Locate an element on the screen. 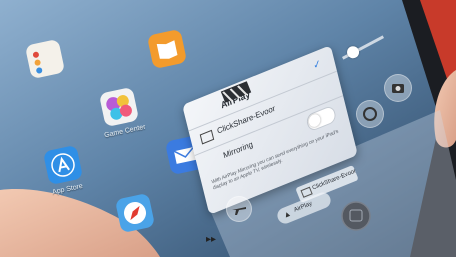 This screenshot has width=456, height=257. airplay-button-label: AirPlay is located at coordinates (303, 207).